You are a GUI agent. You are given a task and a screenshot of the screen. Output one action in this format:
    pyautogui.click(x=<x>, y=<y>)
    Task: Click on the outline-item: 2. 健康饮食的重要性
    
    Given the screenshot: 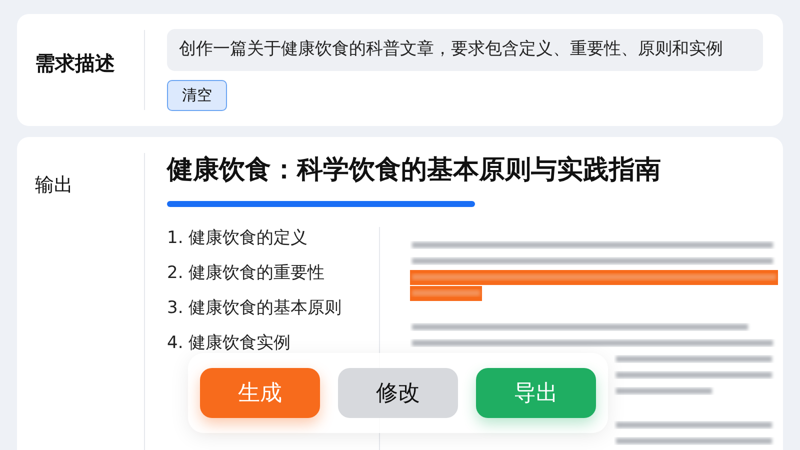 What is the action you would take?
    pyautogui.click(x=246, y=273)
    